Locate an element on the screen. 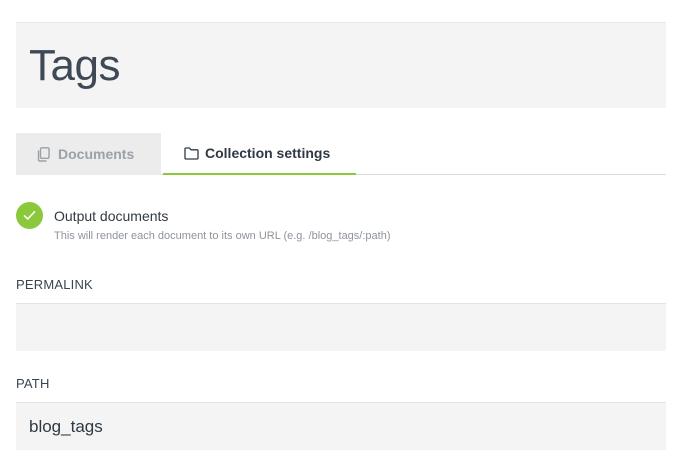  tab-documents-label: Documents is located at coordinates (96, 154).